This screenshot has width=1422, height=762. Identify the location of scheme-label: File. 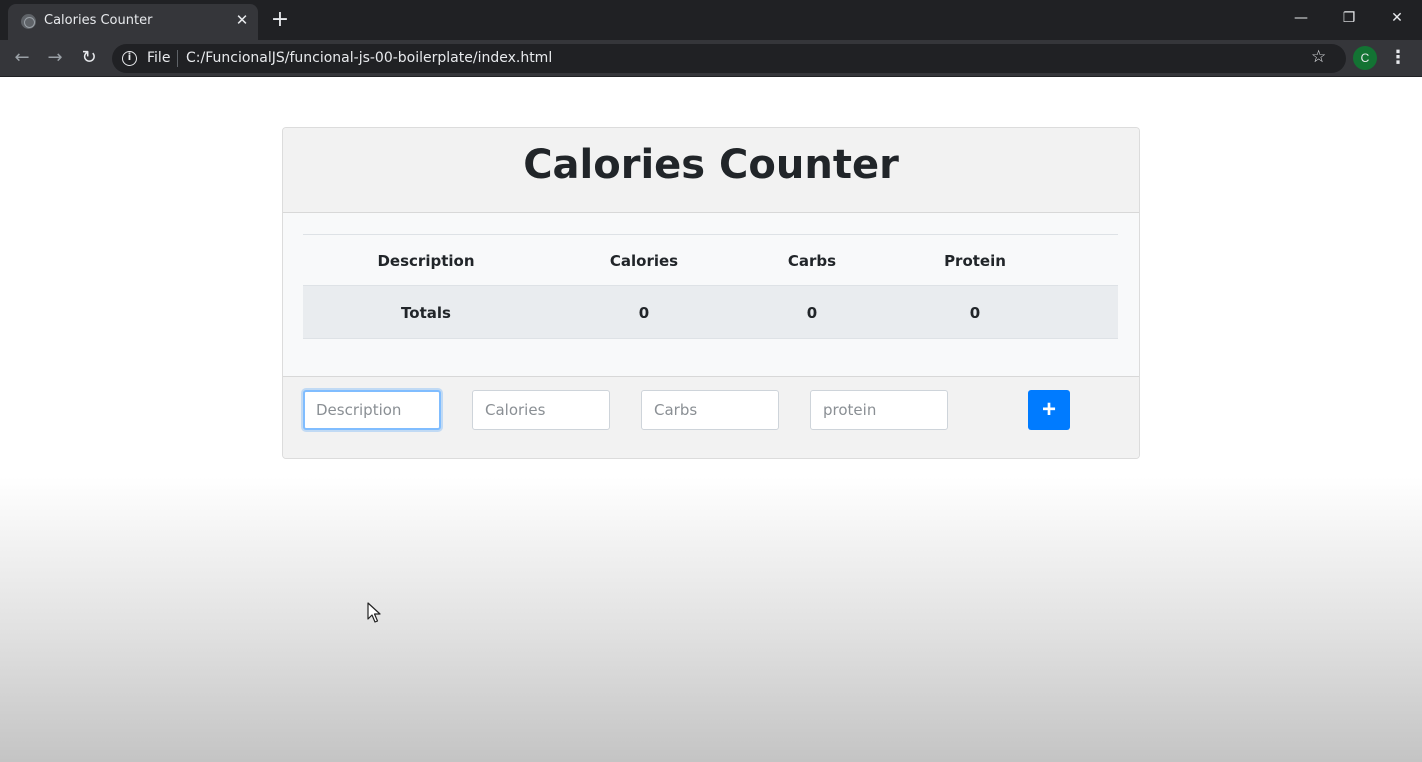
(159, 58).